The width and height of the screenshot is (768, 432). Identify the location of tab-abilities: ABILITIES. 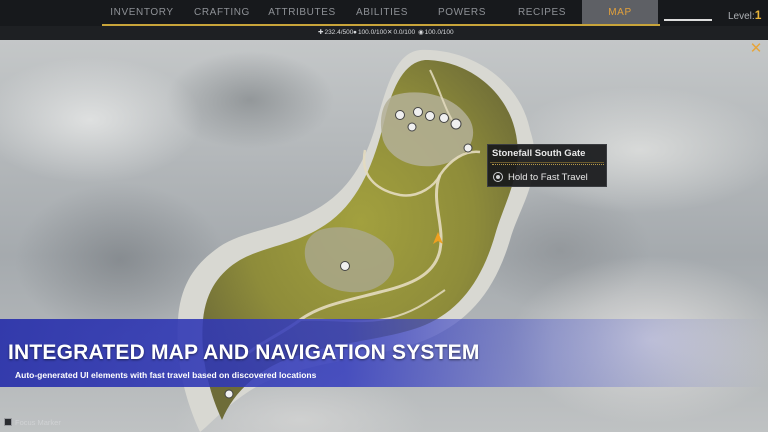
(382, 12).